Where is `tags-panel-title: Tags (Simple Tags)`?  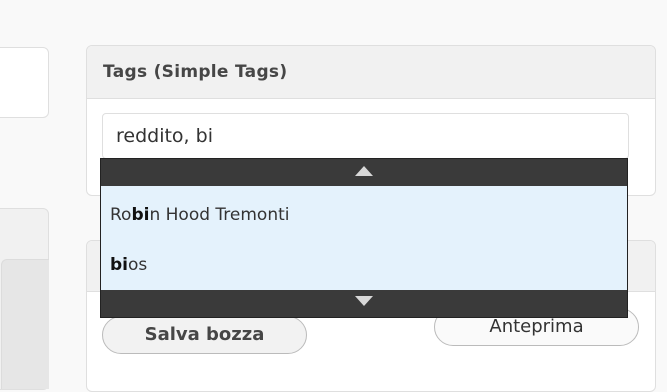 tags-panel-title: Tags (Simple Tags) is located at coordinates (195, 72).